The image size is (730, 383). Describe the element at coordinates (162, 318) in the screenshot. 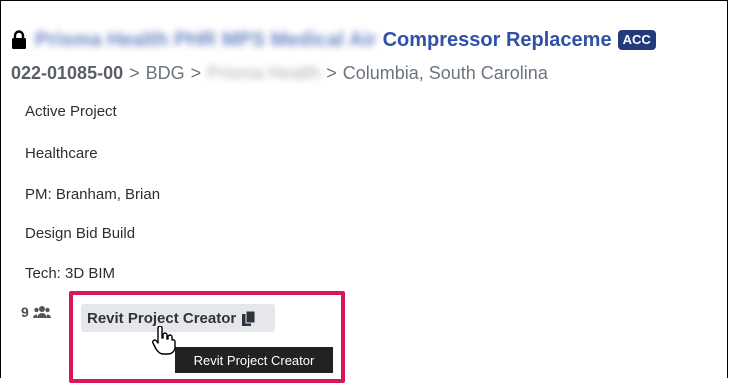

I see `revit-project-creator-label: Revit Project Creator` at that location.